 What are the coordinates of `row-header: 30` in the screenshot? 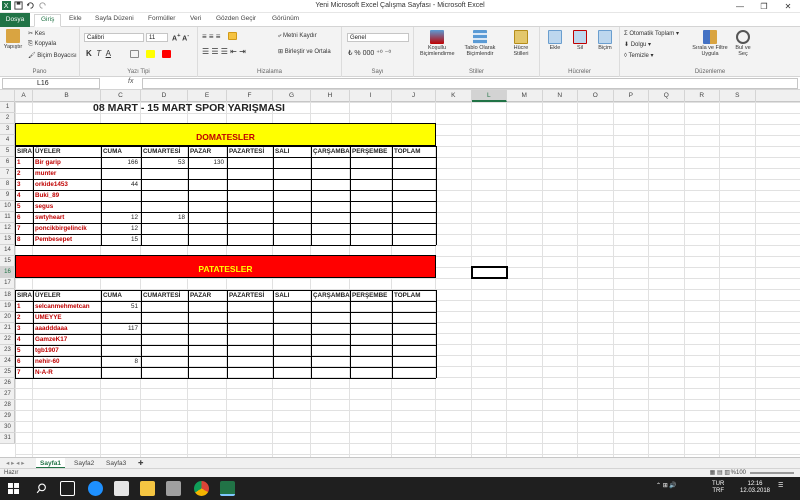 It's located at (7, 427).